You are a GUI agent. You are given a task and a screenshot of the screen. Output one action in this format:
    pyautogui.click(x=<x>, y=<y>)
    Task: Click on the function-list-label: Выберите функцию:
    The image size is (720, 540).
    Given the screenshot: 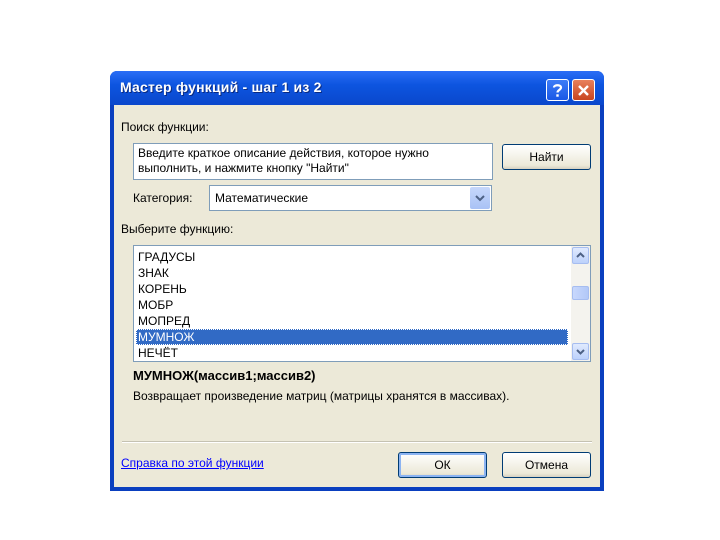 What is the action you would take?
    pyautogui.click(x=177, y=229)
    